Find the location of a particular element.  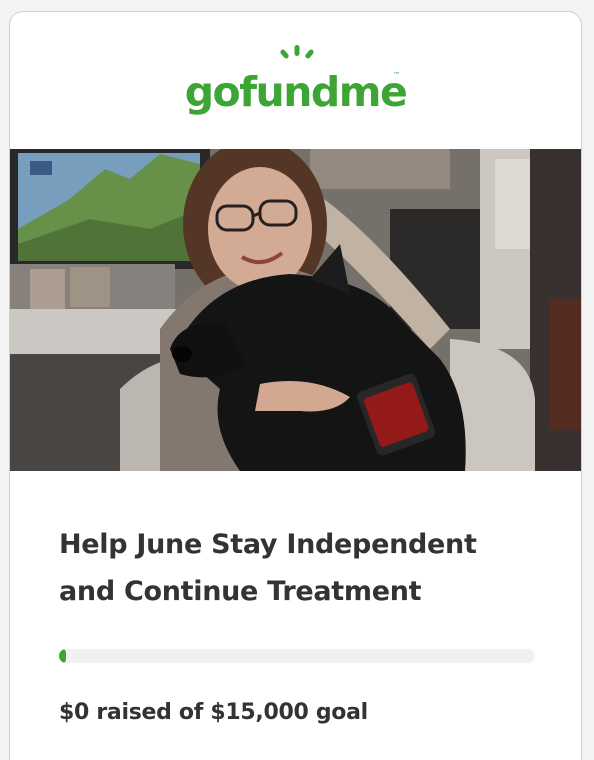

gofundme-sun-icon is located at coordinates (297, 52).